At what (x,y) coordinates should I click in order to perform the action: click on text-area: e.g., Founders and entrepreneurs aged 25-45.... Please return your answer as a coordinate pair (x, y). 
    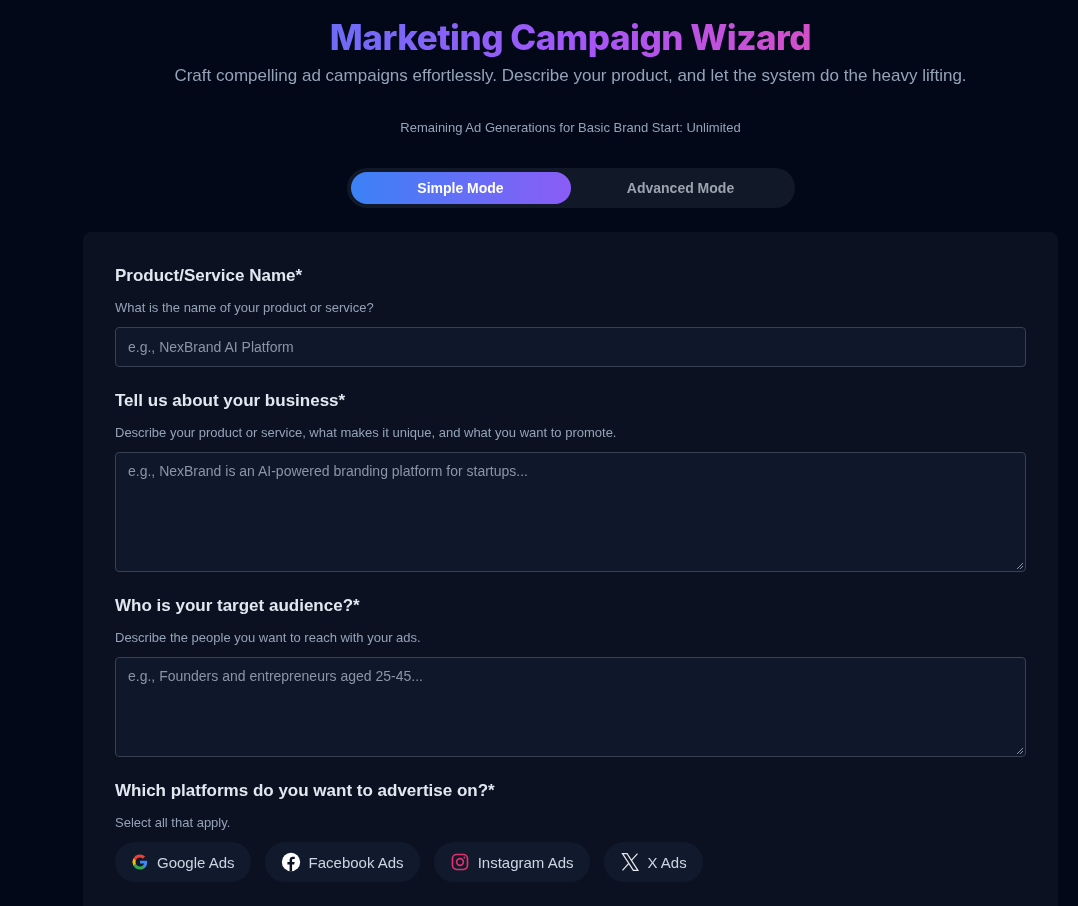
    Looking at the image, I should click on (570, 707).